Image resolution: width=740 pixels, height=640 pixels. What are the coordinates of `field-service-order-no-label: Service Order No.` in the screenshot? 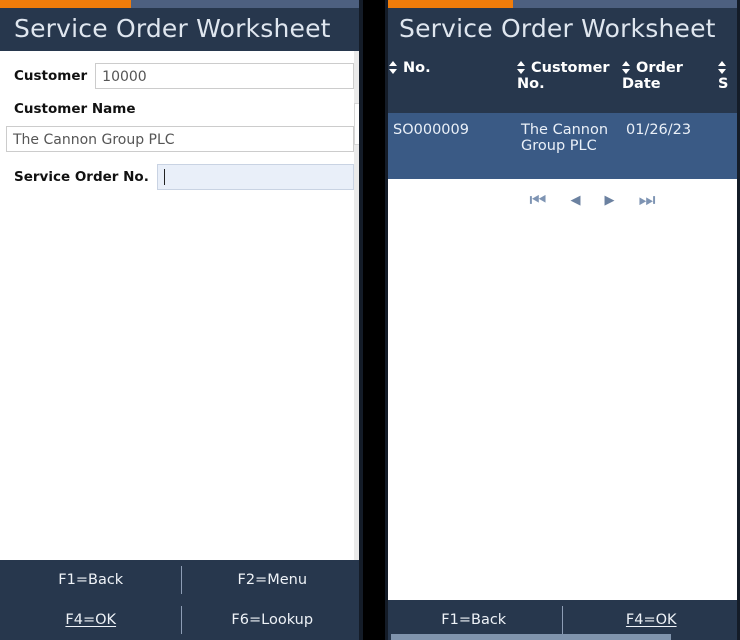 It's located at (81, 177).